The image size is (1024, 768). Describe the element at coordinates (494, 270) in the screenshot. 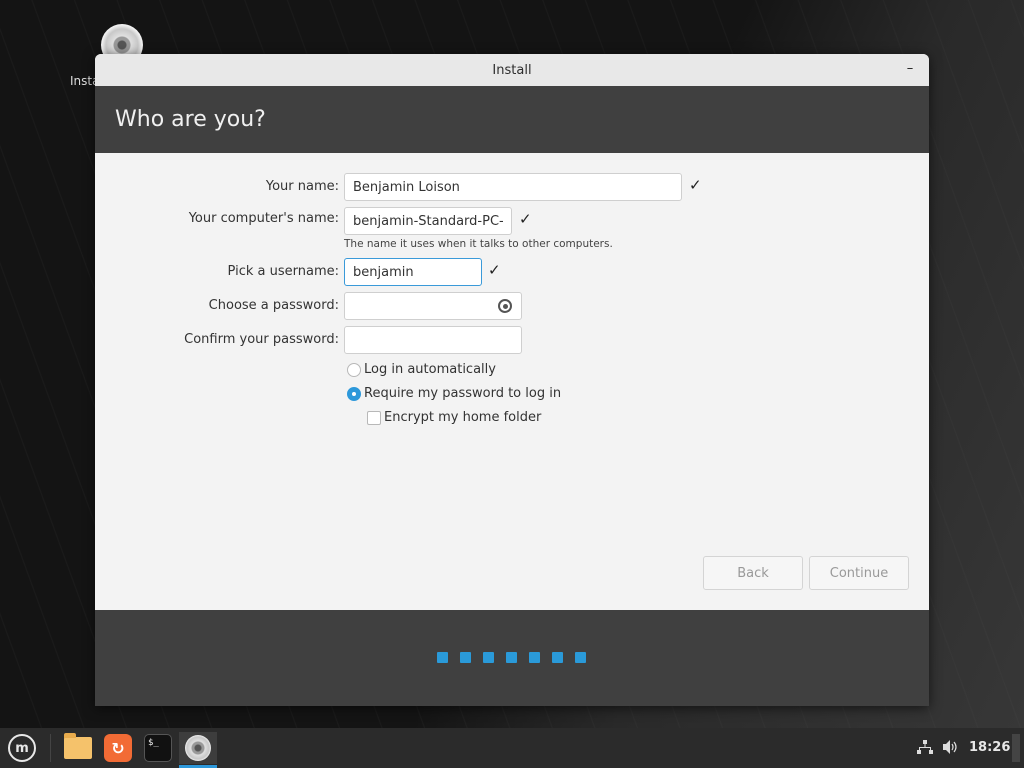

I see `username-valid-icon: ✓` at that location.